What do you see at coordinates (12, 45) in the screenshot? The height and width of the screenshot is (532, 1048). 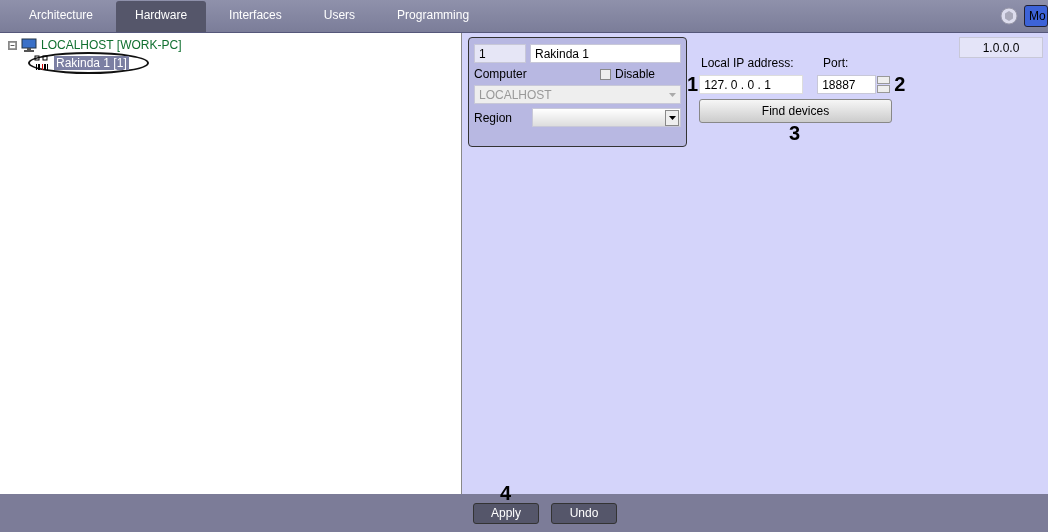 I see `collapse-icon` at bounding box center [12, 45].